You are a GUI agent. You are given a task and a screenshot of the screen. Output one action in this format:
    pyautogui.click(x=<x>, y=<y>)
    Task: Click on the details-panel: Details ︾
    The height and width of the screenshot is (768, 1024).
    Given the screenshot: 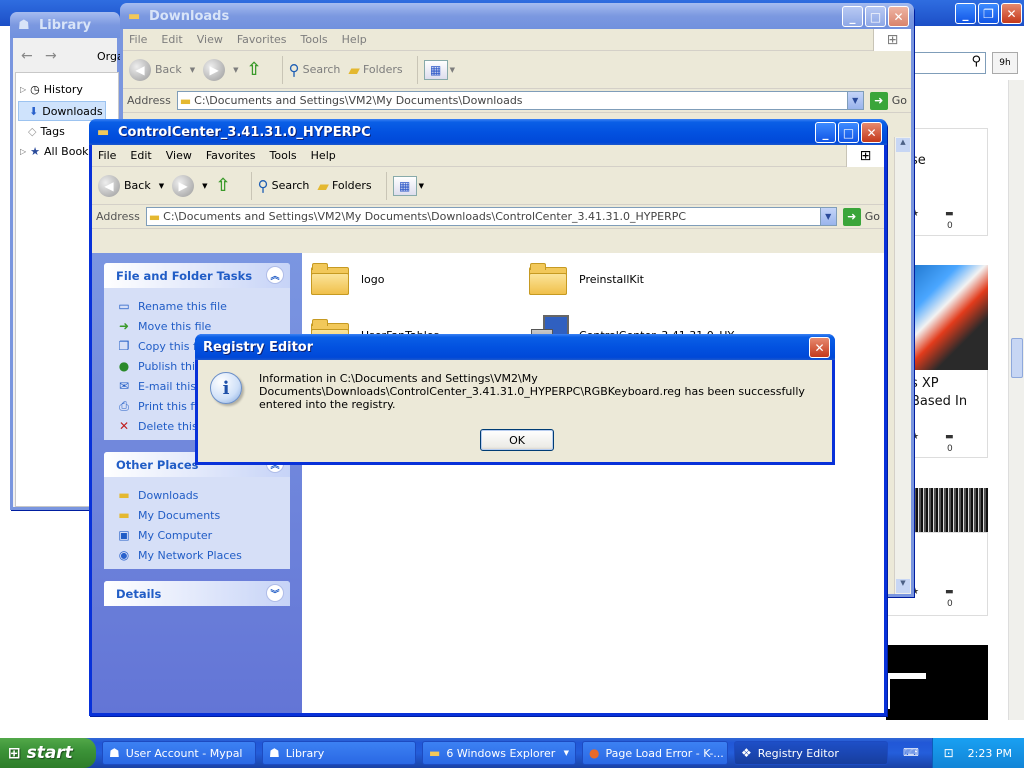 What is the action you would take?
    pyautogui.click(x=197, y=593)
    